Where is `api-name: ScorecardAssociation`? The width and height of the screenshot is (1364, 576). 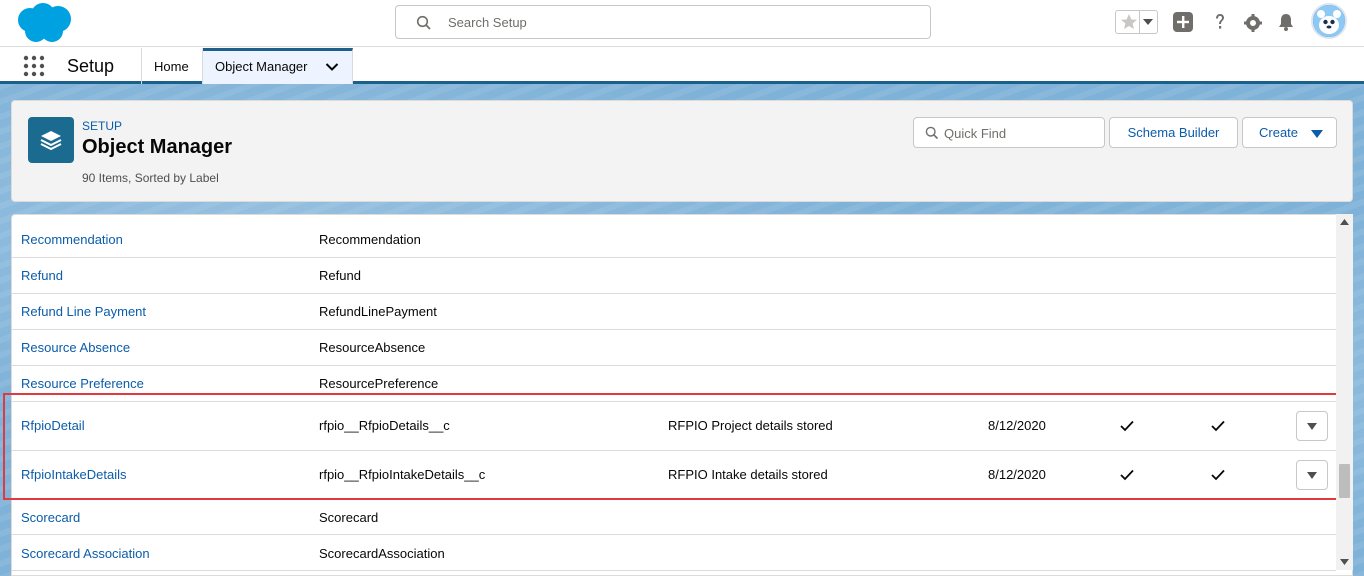
api-name: ScorecardAssociation is located at coordinates (382, 553).